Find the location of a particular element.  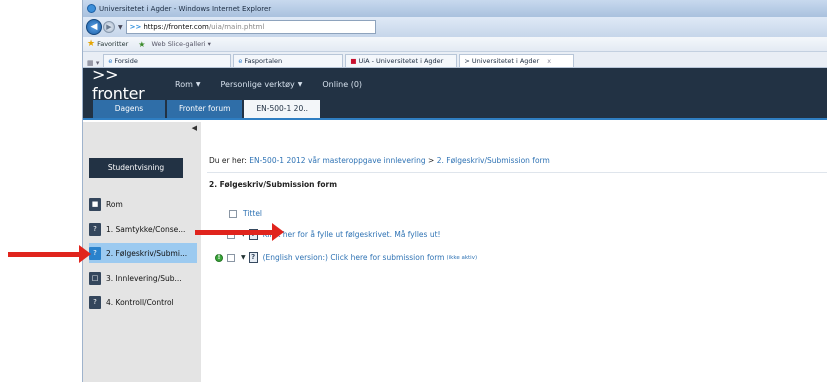

breadcrumb-link-current: 2. Følgeskriv/Submission form is located at coordinates (493, 160).